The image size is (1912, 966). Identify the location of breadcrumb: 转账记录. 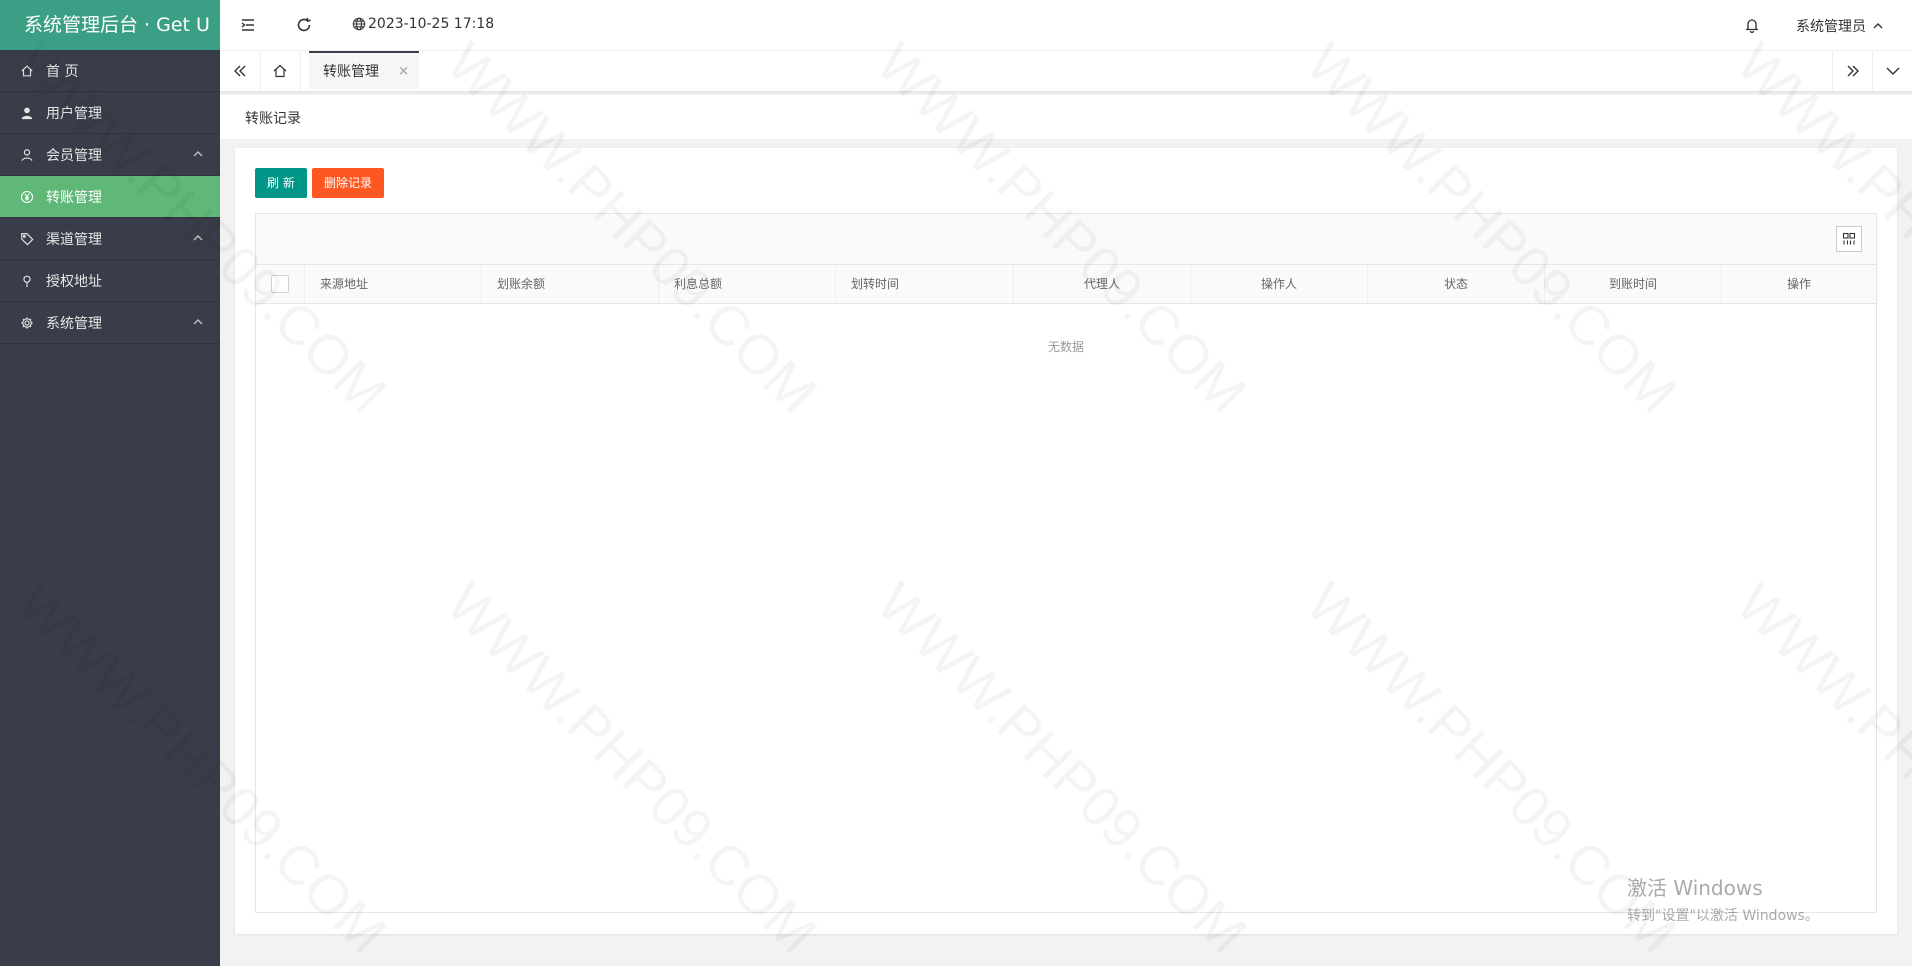
(273, 119).